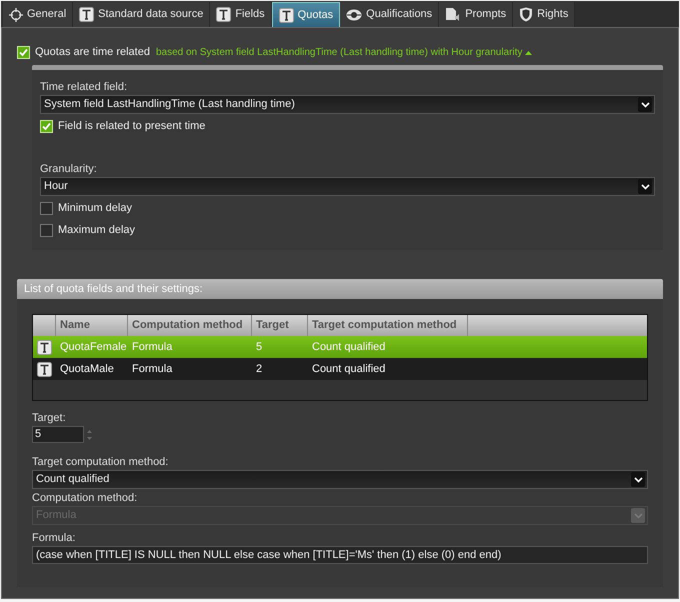  What do you see at coordinates (169, 104) in the screenshot?
I see `dropdown-value: System field LastHandlingTime (Last handling time)` at bounding box center [169, 104].